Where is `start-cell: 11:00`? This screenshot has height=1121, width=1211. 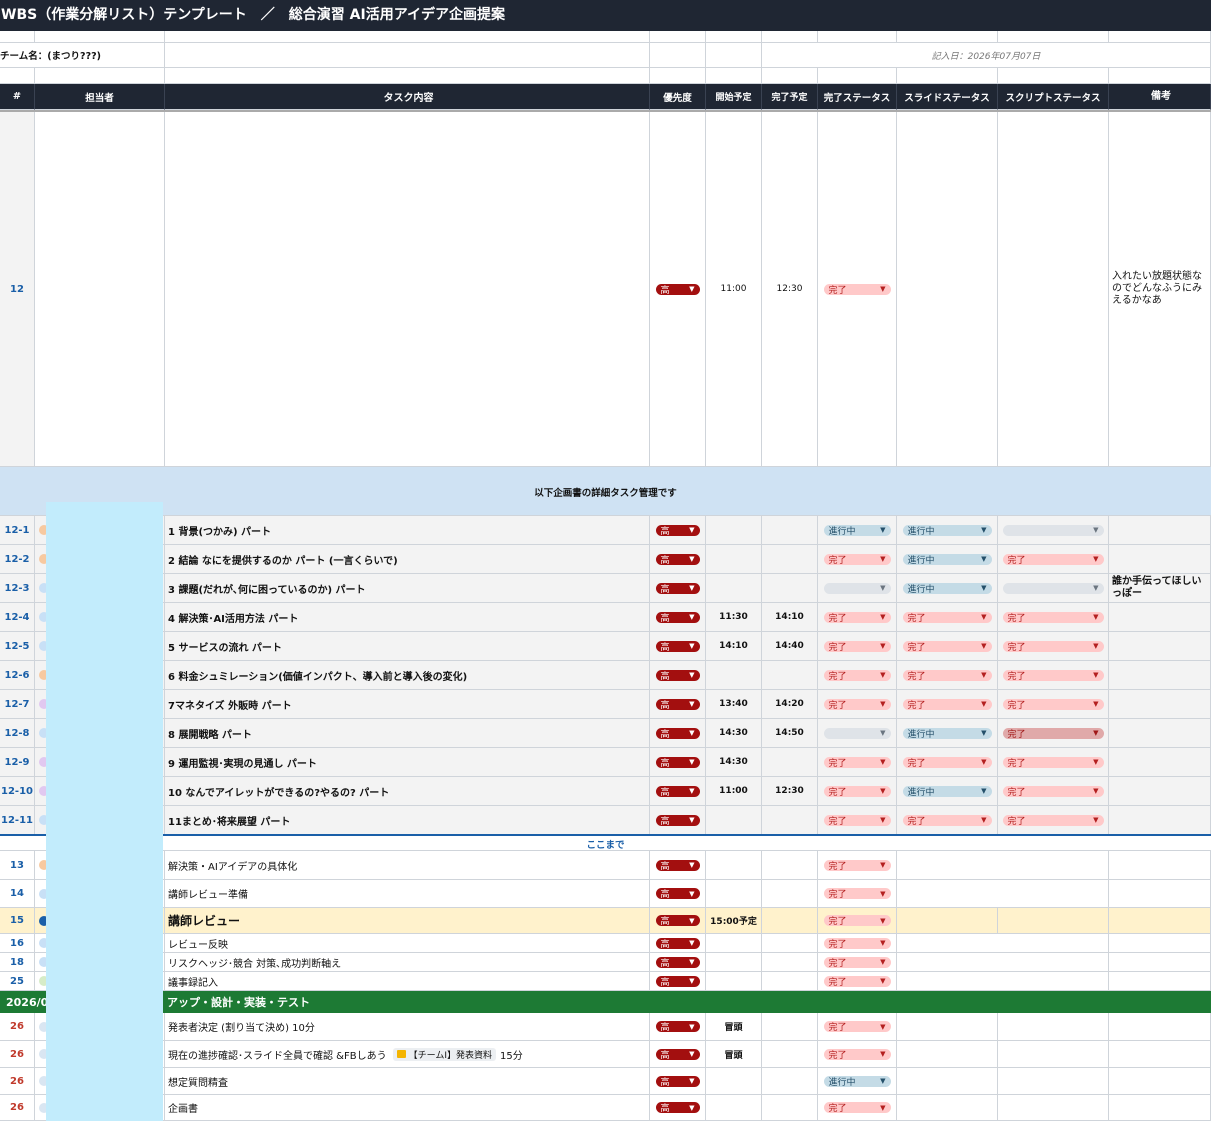
start-cell: 11:00 is located at coordinates (734, 791).